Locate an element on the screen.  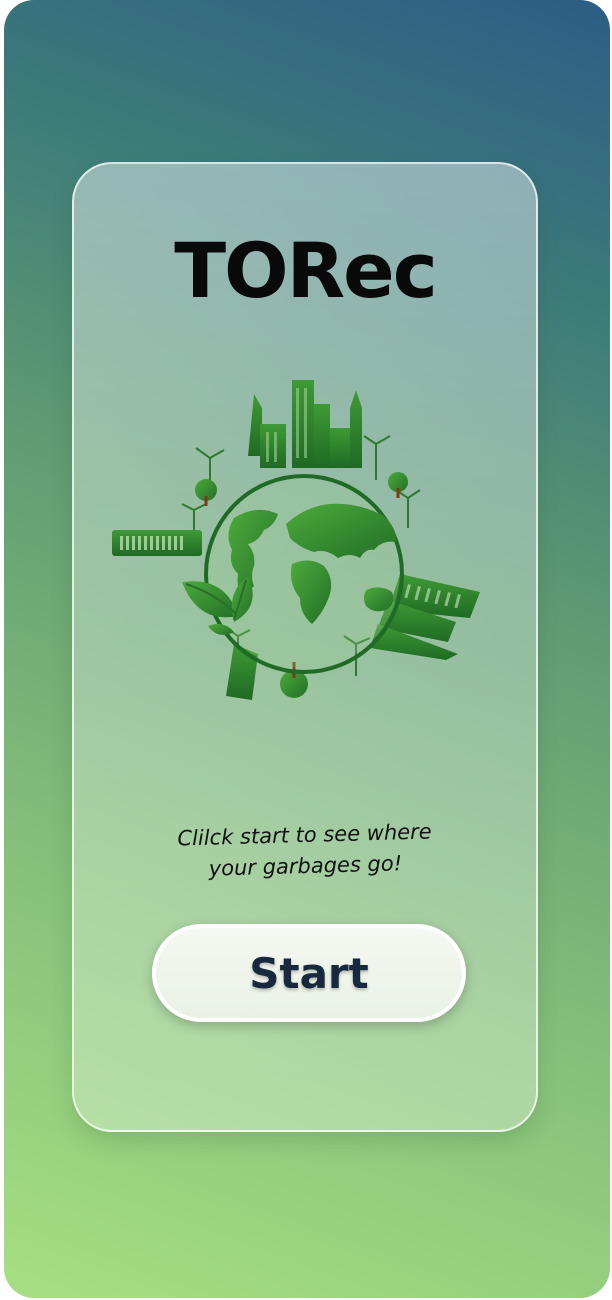
start-button: Start is located at coordinates (309, 973).